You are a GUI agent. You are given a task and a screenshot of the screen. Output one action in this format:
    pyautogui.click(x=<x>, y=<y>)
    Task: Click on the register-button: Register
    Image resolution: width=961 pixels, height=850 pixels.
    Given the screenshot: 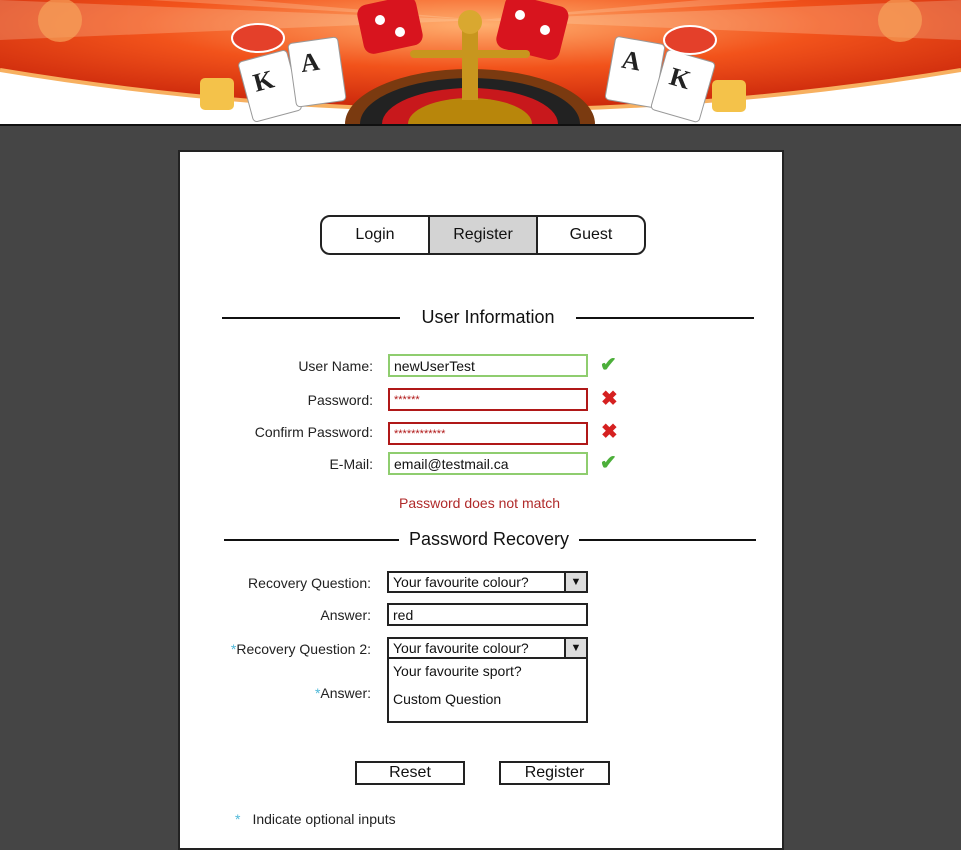 What is the action you would take?
    pyautogui.click(x=554, y=773)
    